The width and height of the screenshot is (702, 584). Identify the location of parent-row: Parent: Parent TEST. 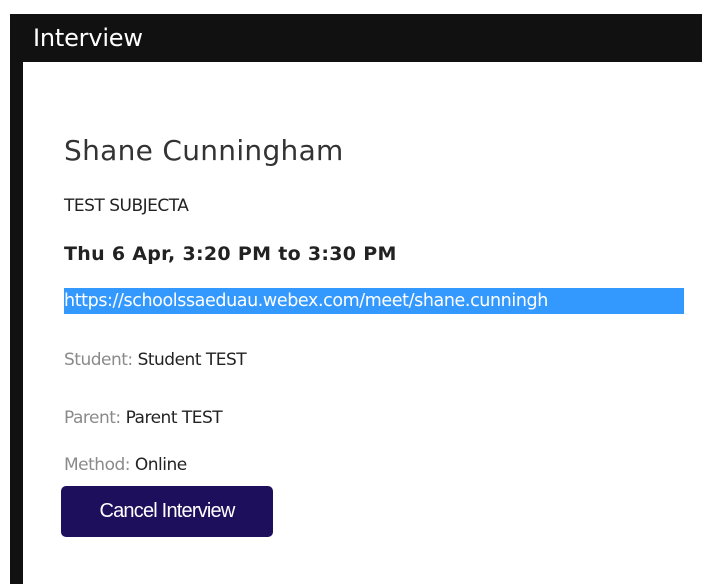
(143, 418).